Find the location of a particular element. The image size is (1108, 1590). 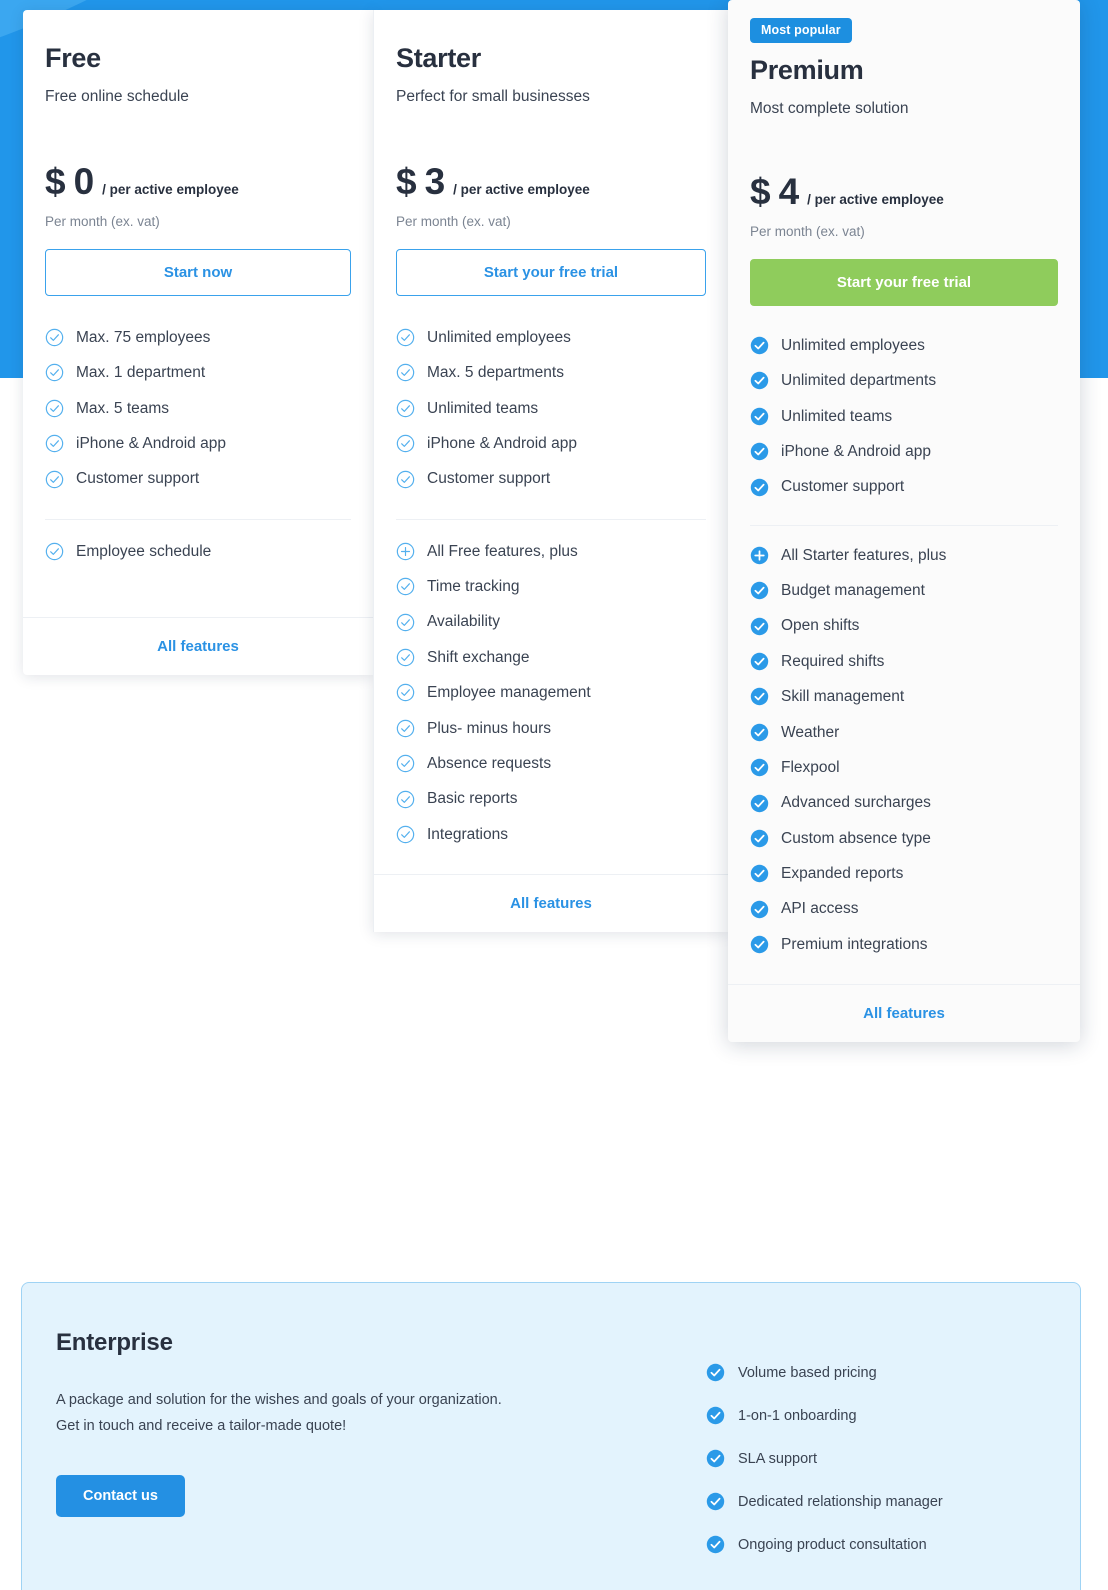

plan-tagline: Free online schedule is located at coordinates (117, 96).